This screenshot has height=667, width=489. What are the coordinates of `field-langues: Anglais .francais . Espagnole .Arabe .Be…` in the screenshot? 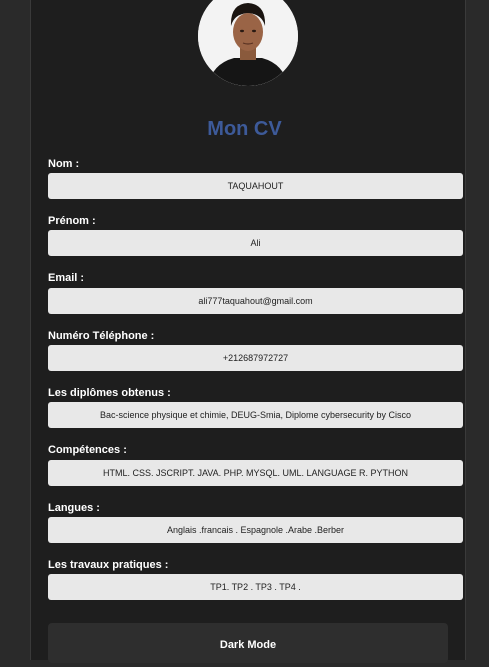 It's located at (255, 530).